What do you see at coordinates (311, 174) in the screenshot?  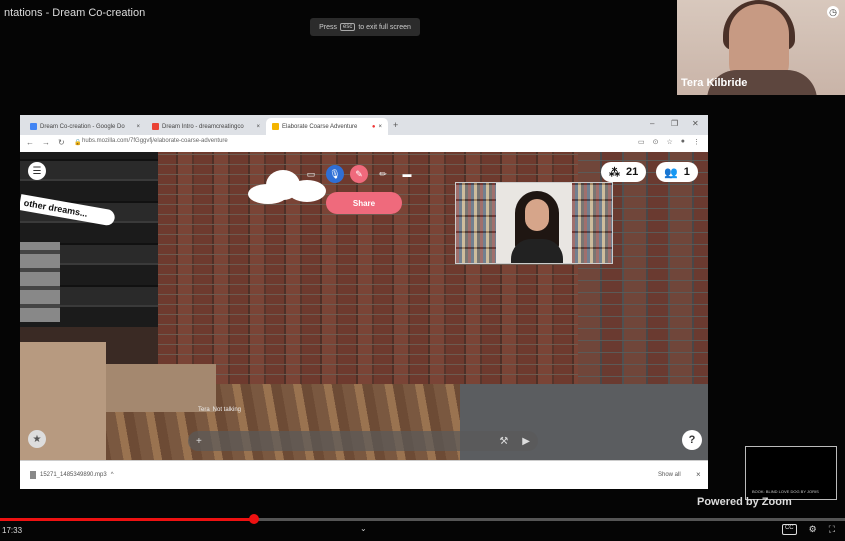 I see `screen-share-icon: ▭` at bounding box center [311, 174].